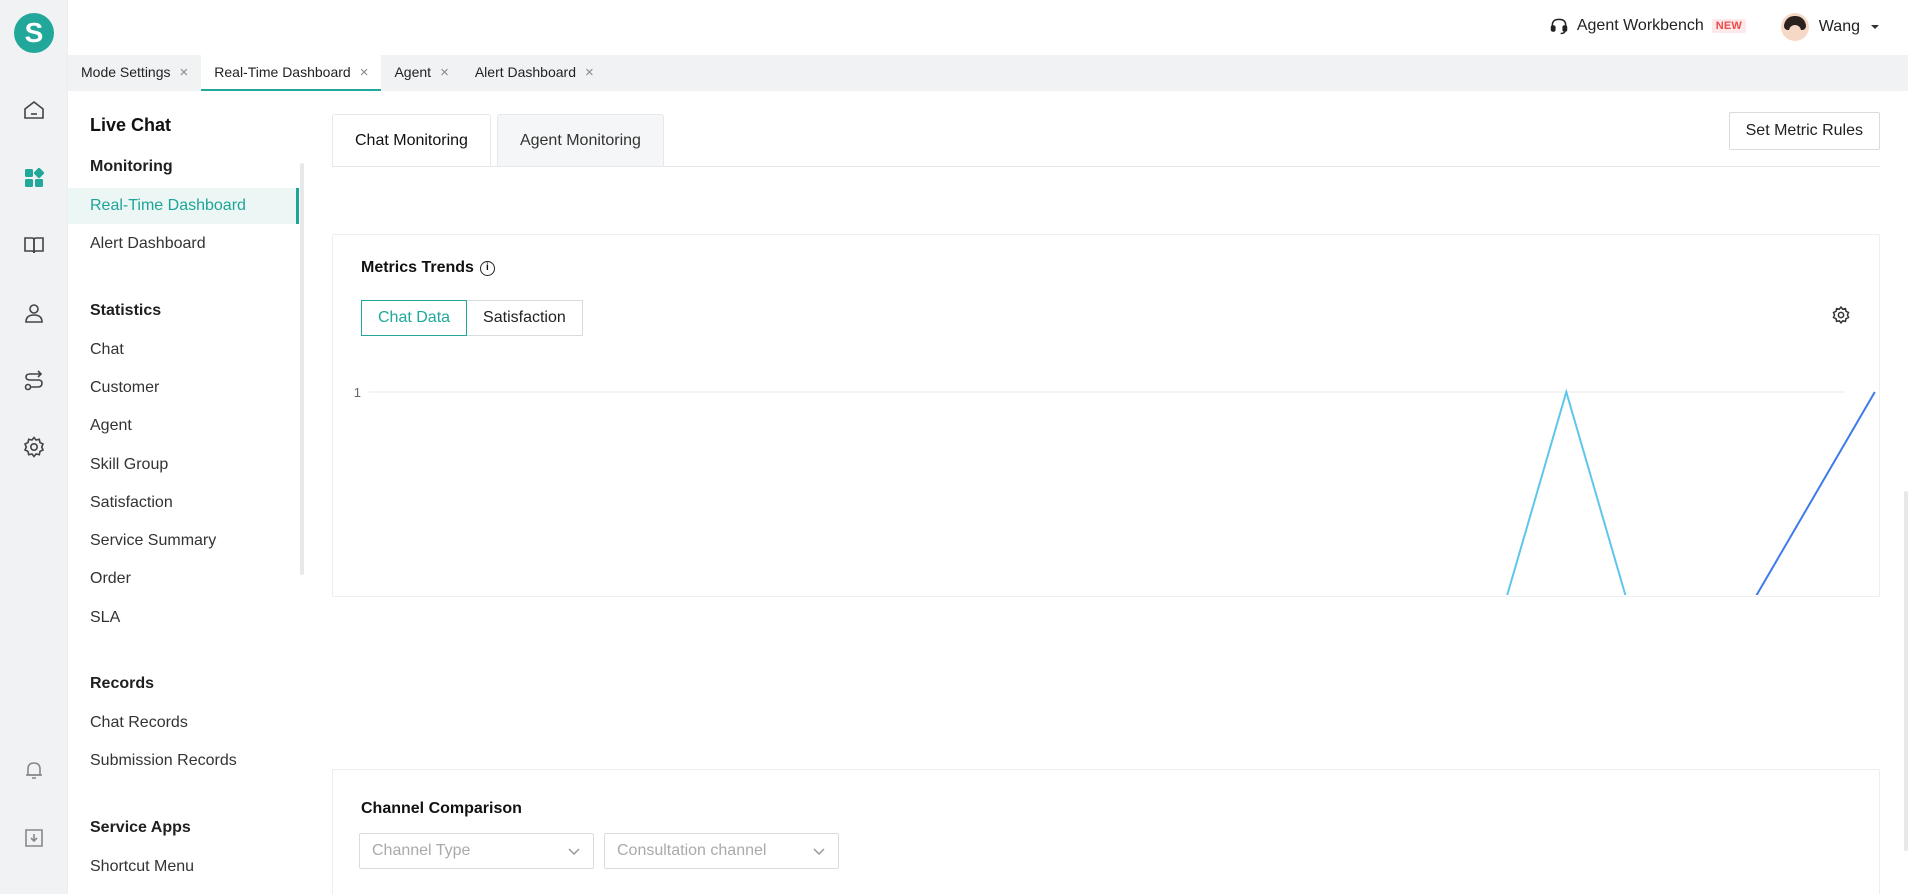 The height and width of the screenshot is (894, 1908). Describe the element at coordinates (411, 140) in the screenshot. I see `tab-chat-monitoring: Chat Monitoring` at that location.